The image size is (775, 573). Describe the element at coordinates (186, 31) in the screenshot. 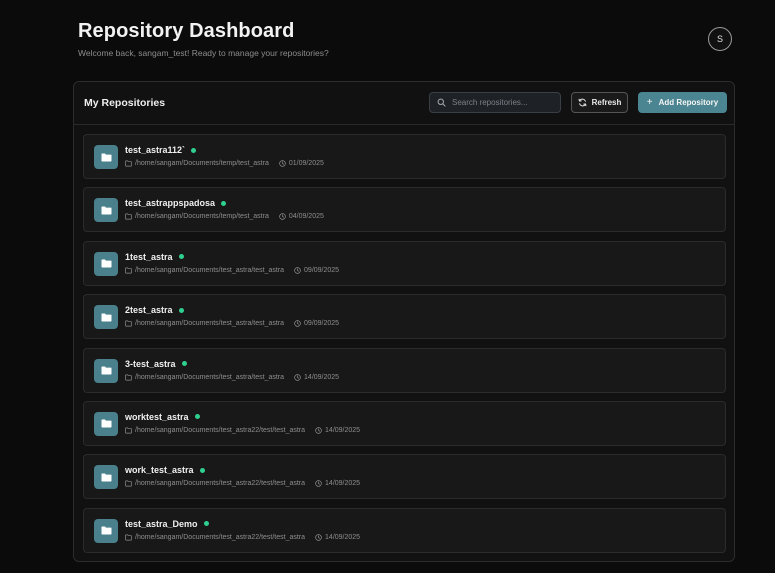

I see `page-title: Repository Dashboard` at that location.